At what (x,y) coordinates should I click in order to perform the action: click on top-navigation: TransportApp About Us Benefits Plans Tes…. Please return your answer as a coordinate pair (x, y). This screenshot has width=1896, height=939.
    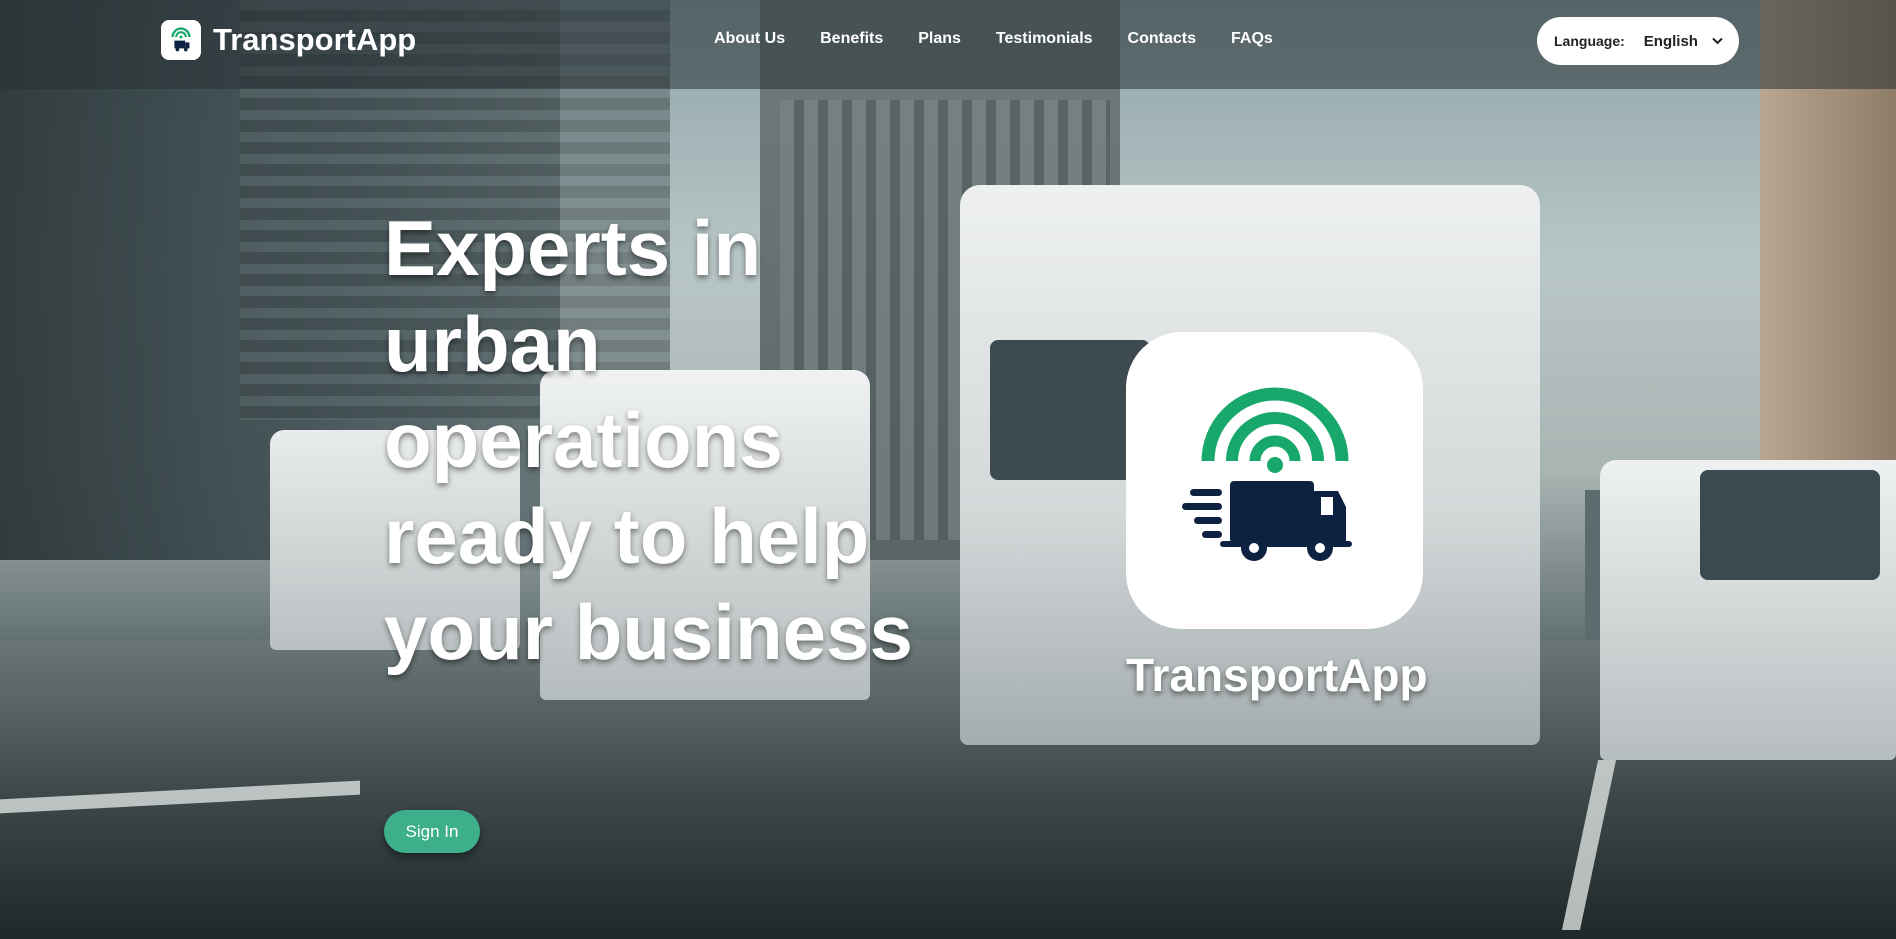
    Looking at the image, I should click on (948, 44).